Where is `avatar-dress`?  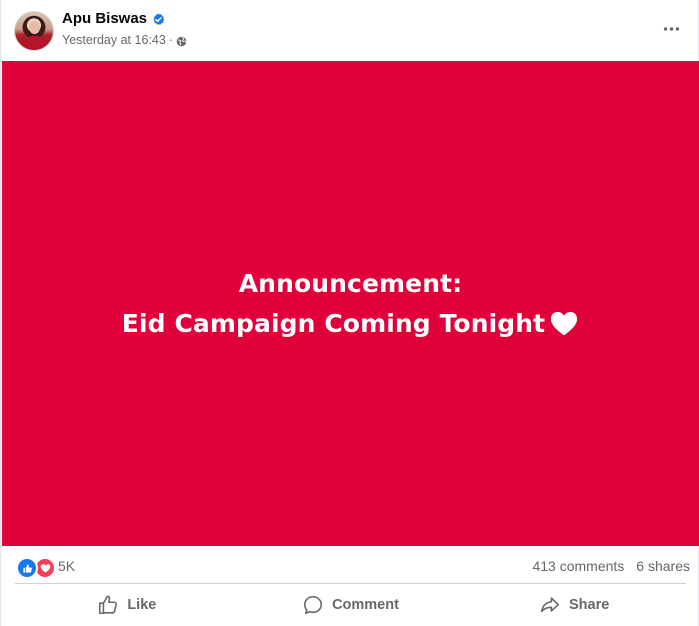
avatar-dress is located at coordinates (35, 43).